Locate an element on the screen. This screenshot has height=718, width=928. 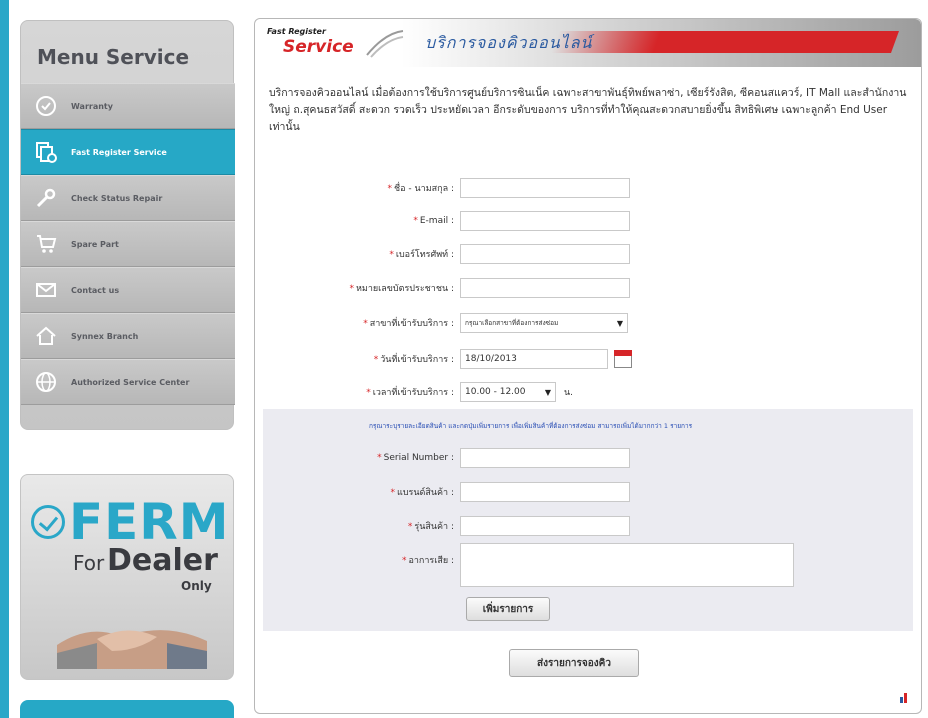
row-brand: * แบรนด์สินค้า : is located at coordinates (442, 492).